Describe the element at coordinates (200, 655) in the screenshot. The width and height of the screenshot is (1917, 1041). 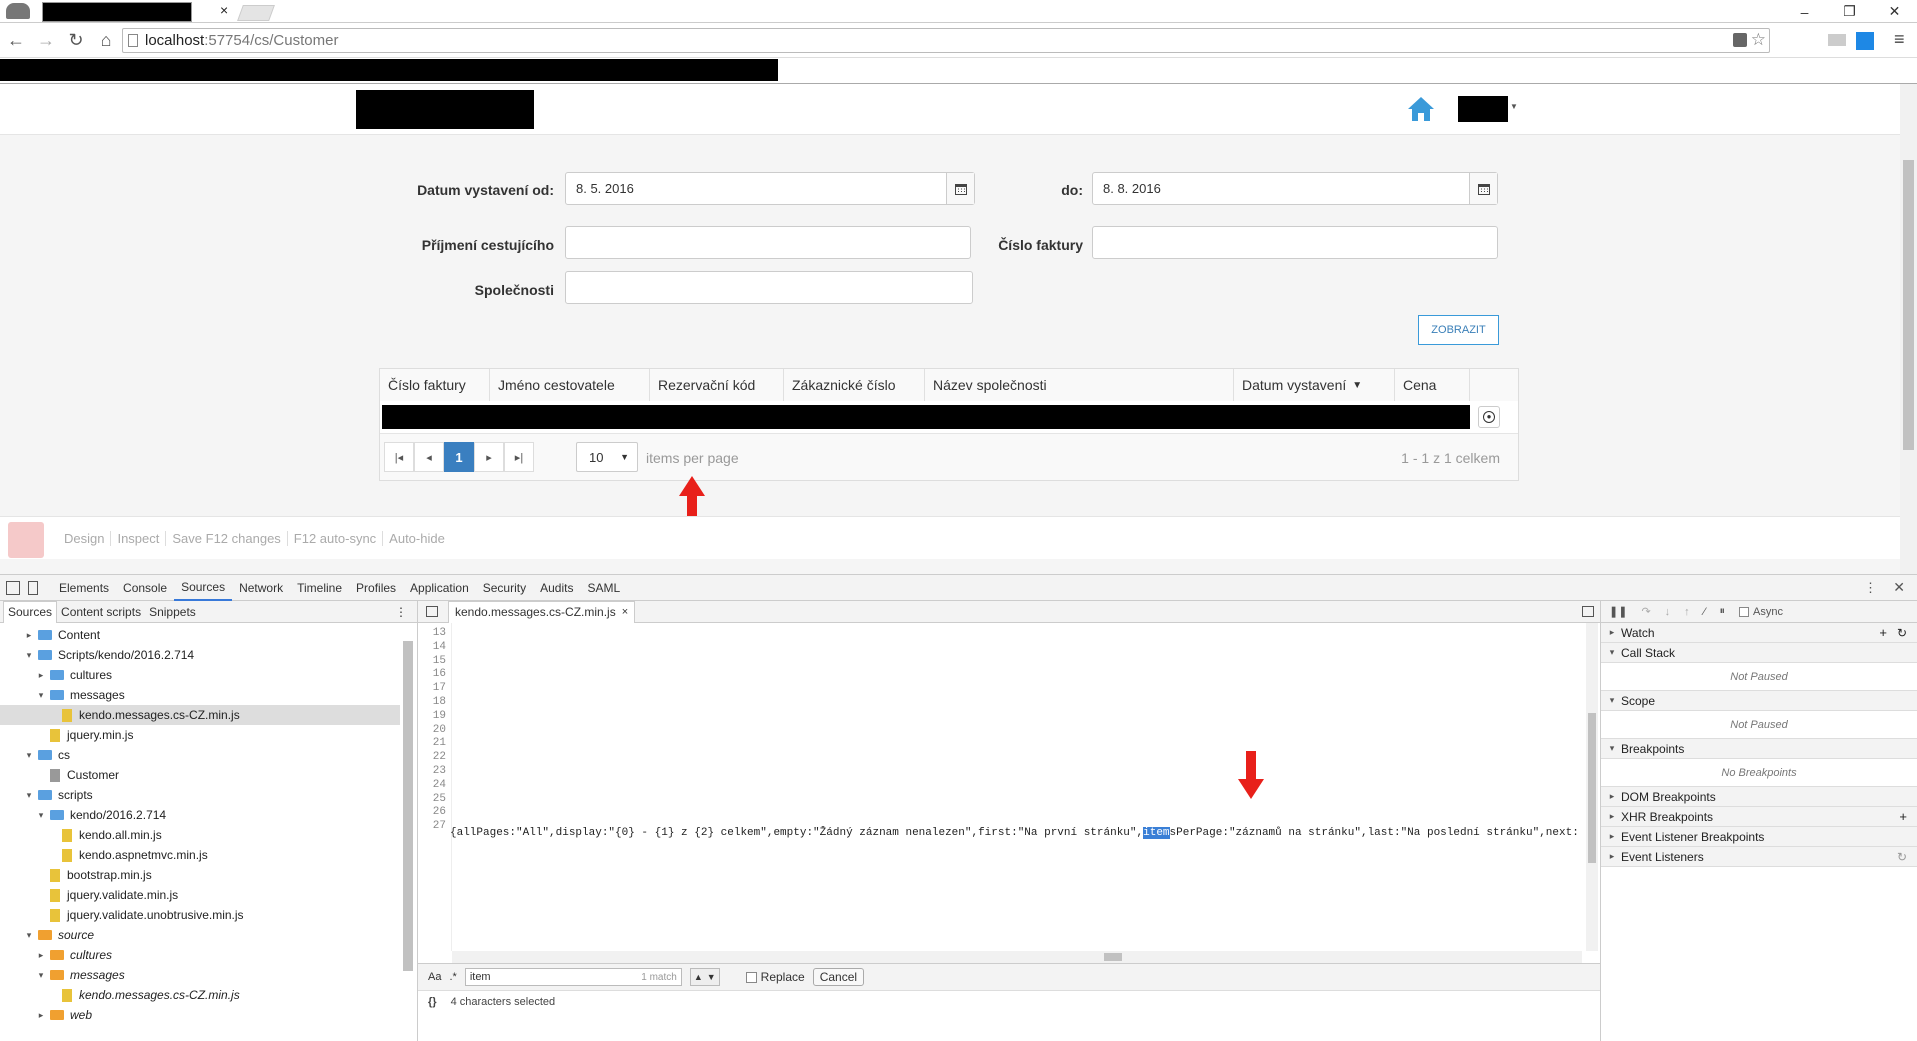
I see `tree-item: ▾ Scripts/kendo/2016.2.714` at that location.